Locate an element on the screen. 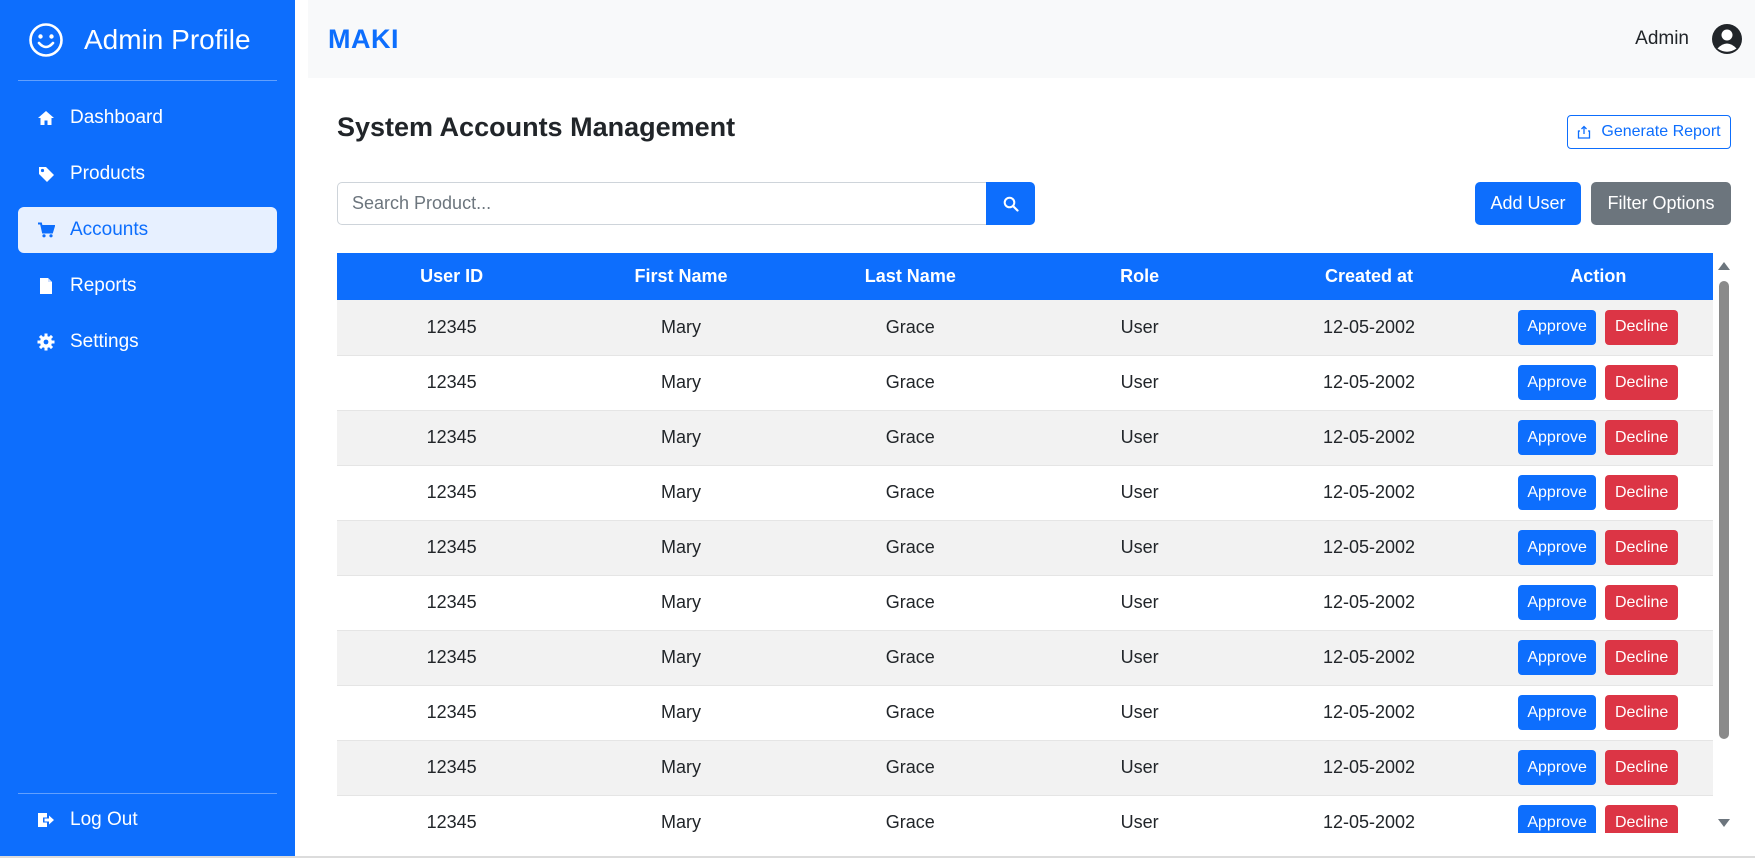  sidebar-item-label: Accounts is located at coordinates (109, 229).